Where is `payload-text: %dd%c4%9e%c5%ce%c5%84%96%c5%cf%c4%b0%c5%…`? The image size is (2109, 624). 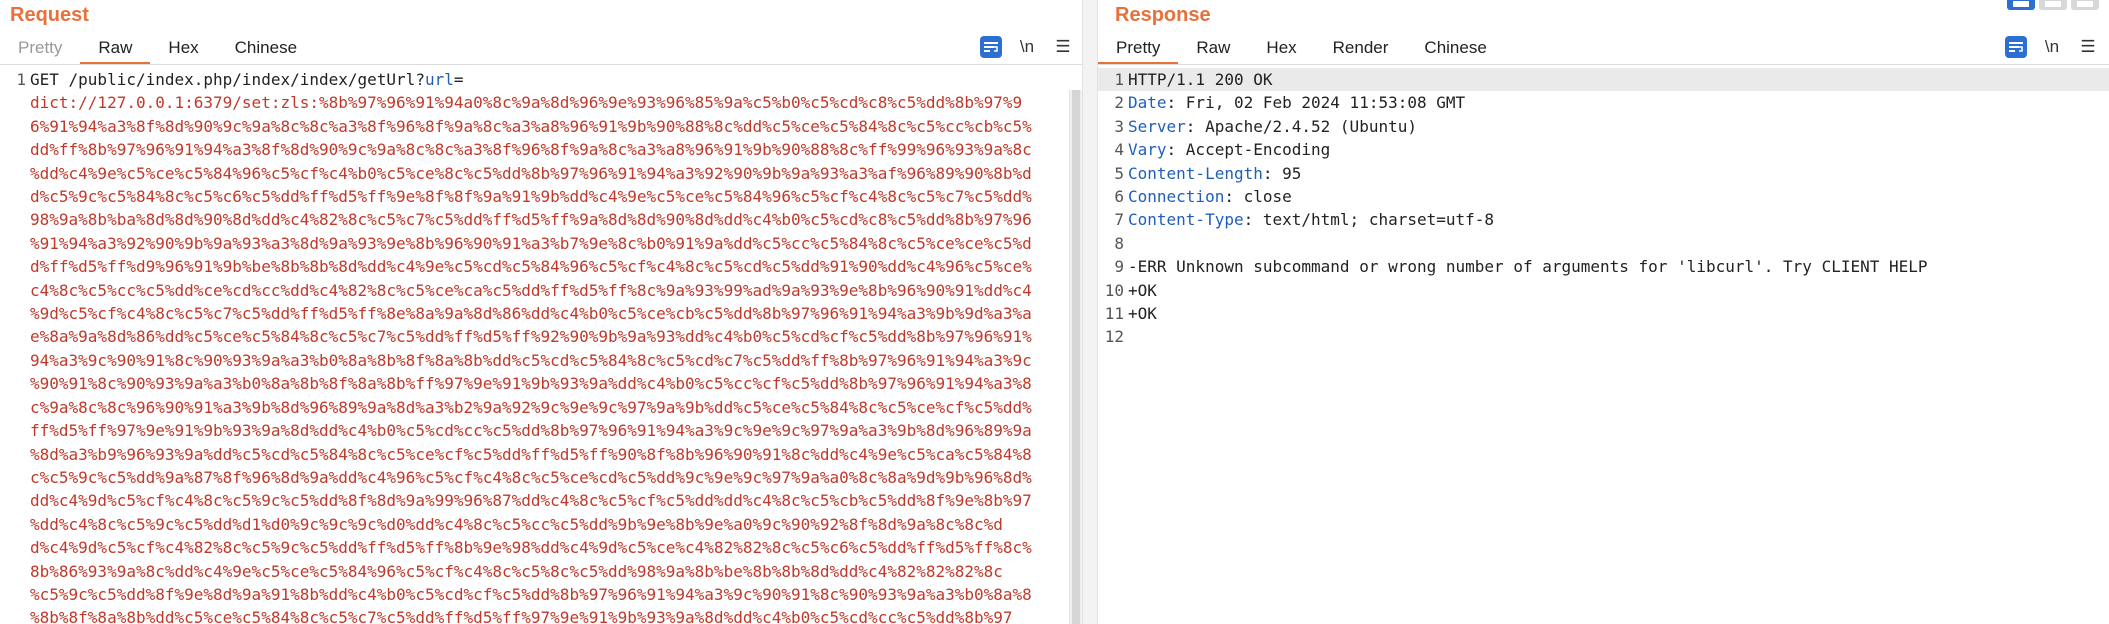 payload-text: %dd%c4%9e%c5%ce%c5%84%96%c5%cf%c4%b0%c5%… is located at coordinates (531, 173).